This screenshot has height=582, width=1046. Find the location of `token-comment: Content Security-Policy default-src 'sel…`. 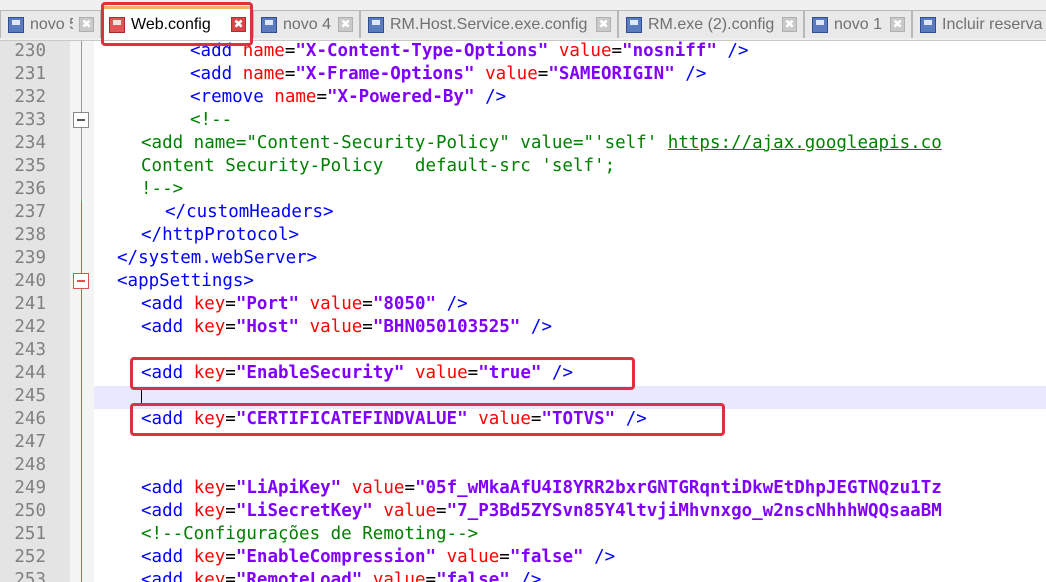

token-comment: Content Security-Policy default-src 'sel… is located at coordinates (378, 166).